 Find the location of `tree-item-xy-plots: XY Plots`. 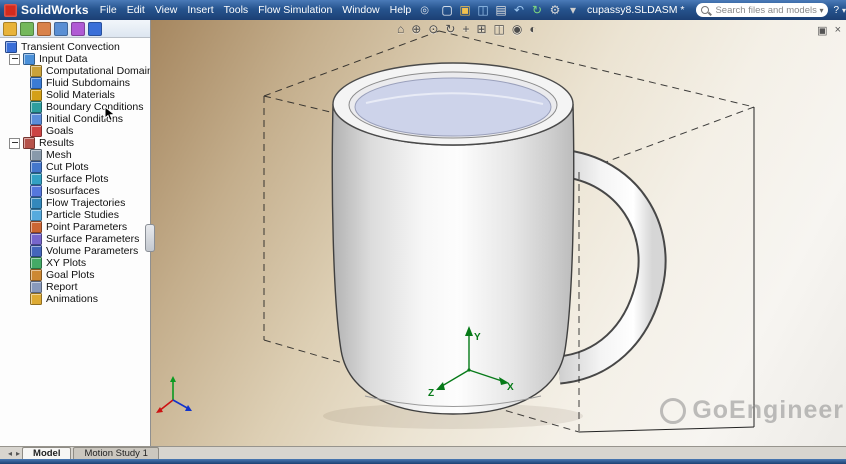

tree-item-xy-plots: XY Plots is located at coordinates (75, 263).